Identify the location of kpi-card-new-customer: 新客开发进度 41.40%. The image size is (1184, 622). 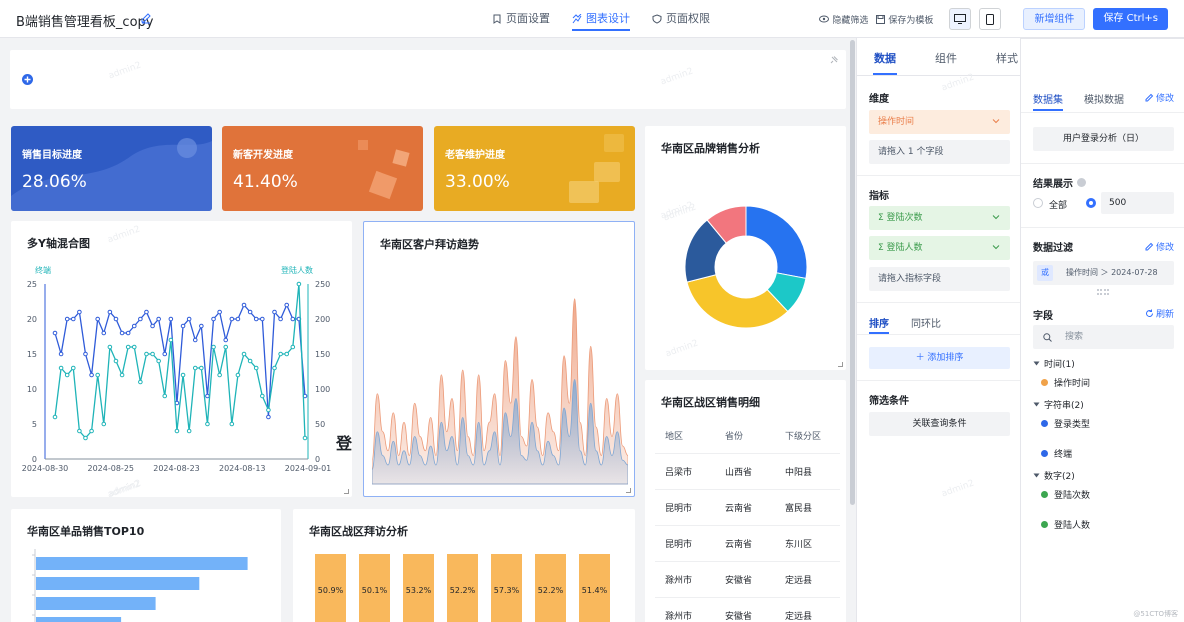
(322, 168).